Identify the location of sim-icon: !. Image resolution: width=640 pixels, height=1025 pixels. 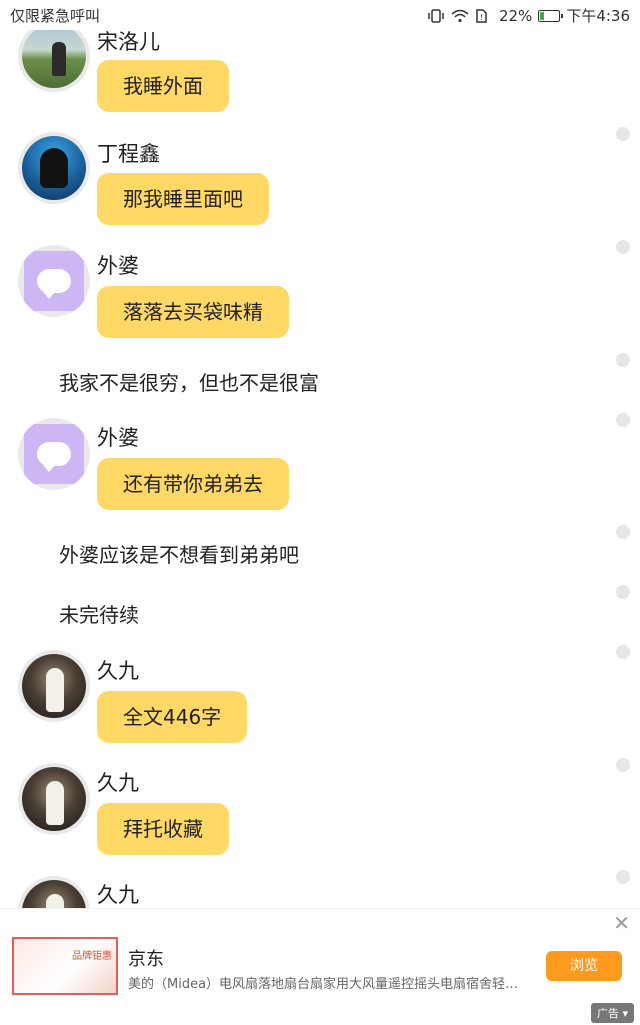
(484, 15).